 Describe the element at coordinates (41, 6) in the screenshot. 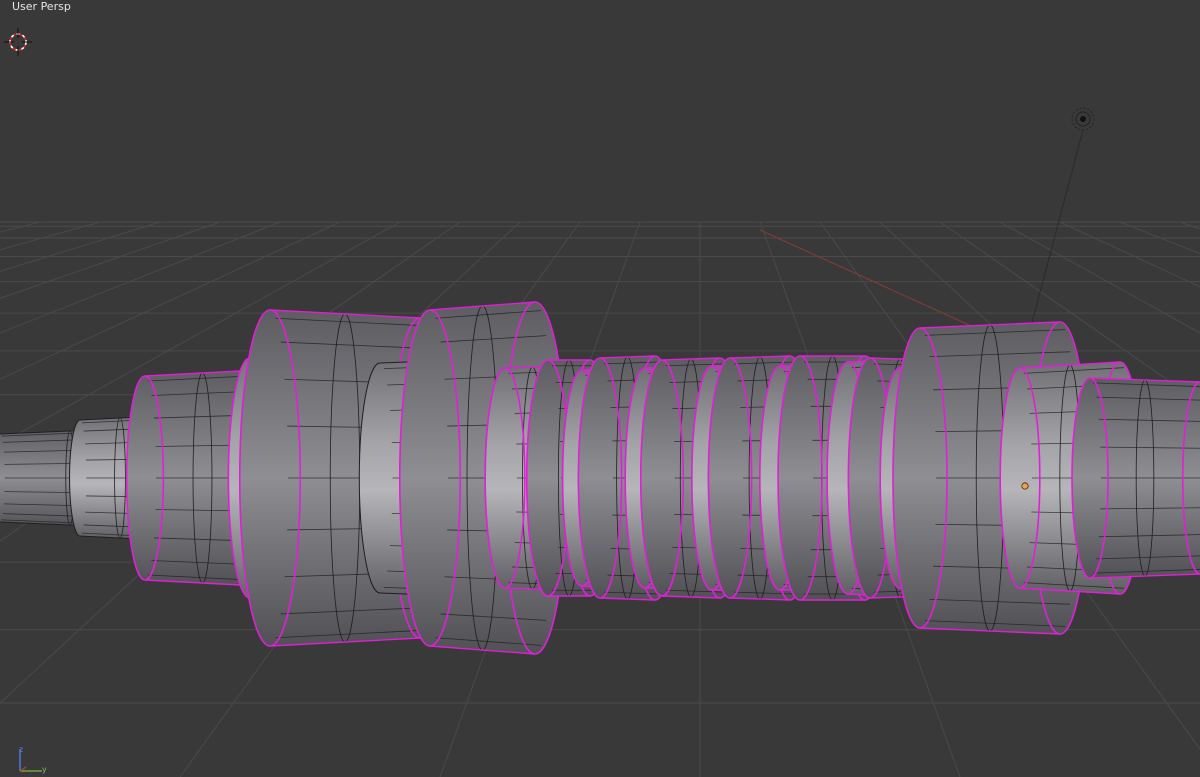

I see `view-label: User Persp` at that location.